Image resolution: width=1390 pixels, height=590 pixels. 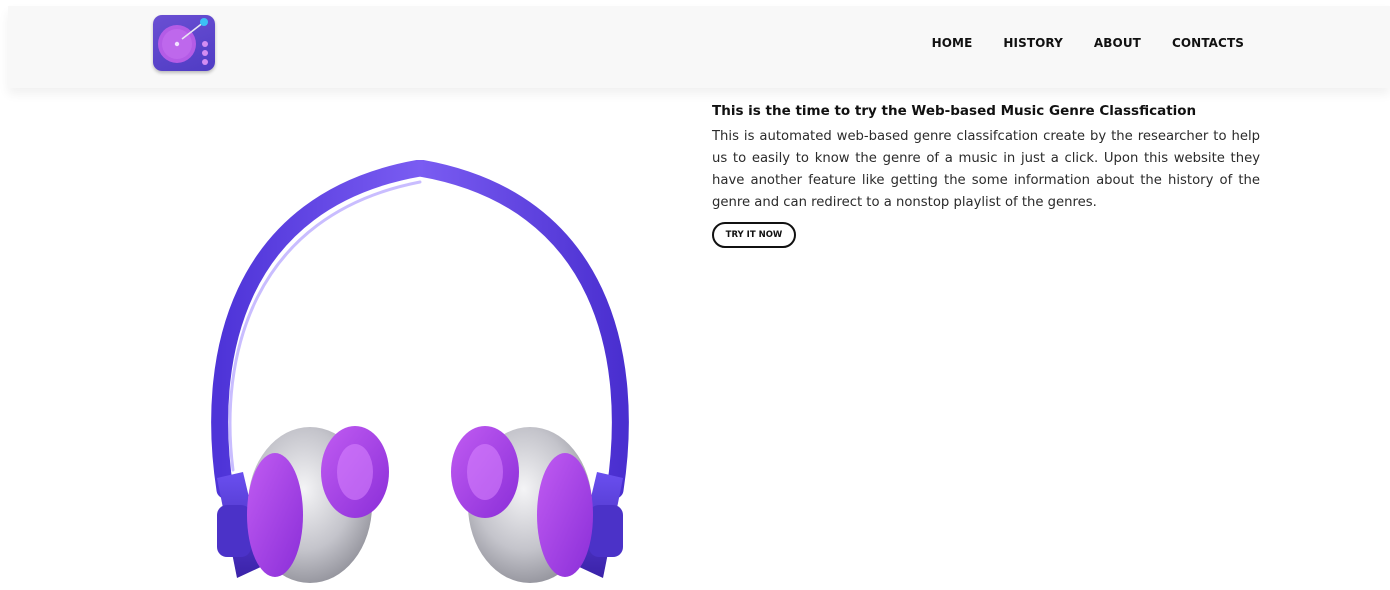 What do you see at coordinates (1088, 43) in the screenshot?
I see `nav-links: HOME HISTORY ABOUT CONTACTS` at bounding box center [1088, 43].